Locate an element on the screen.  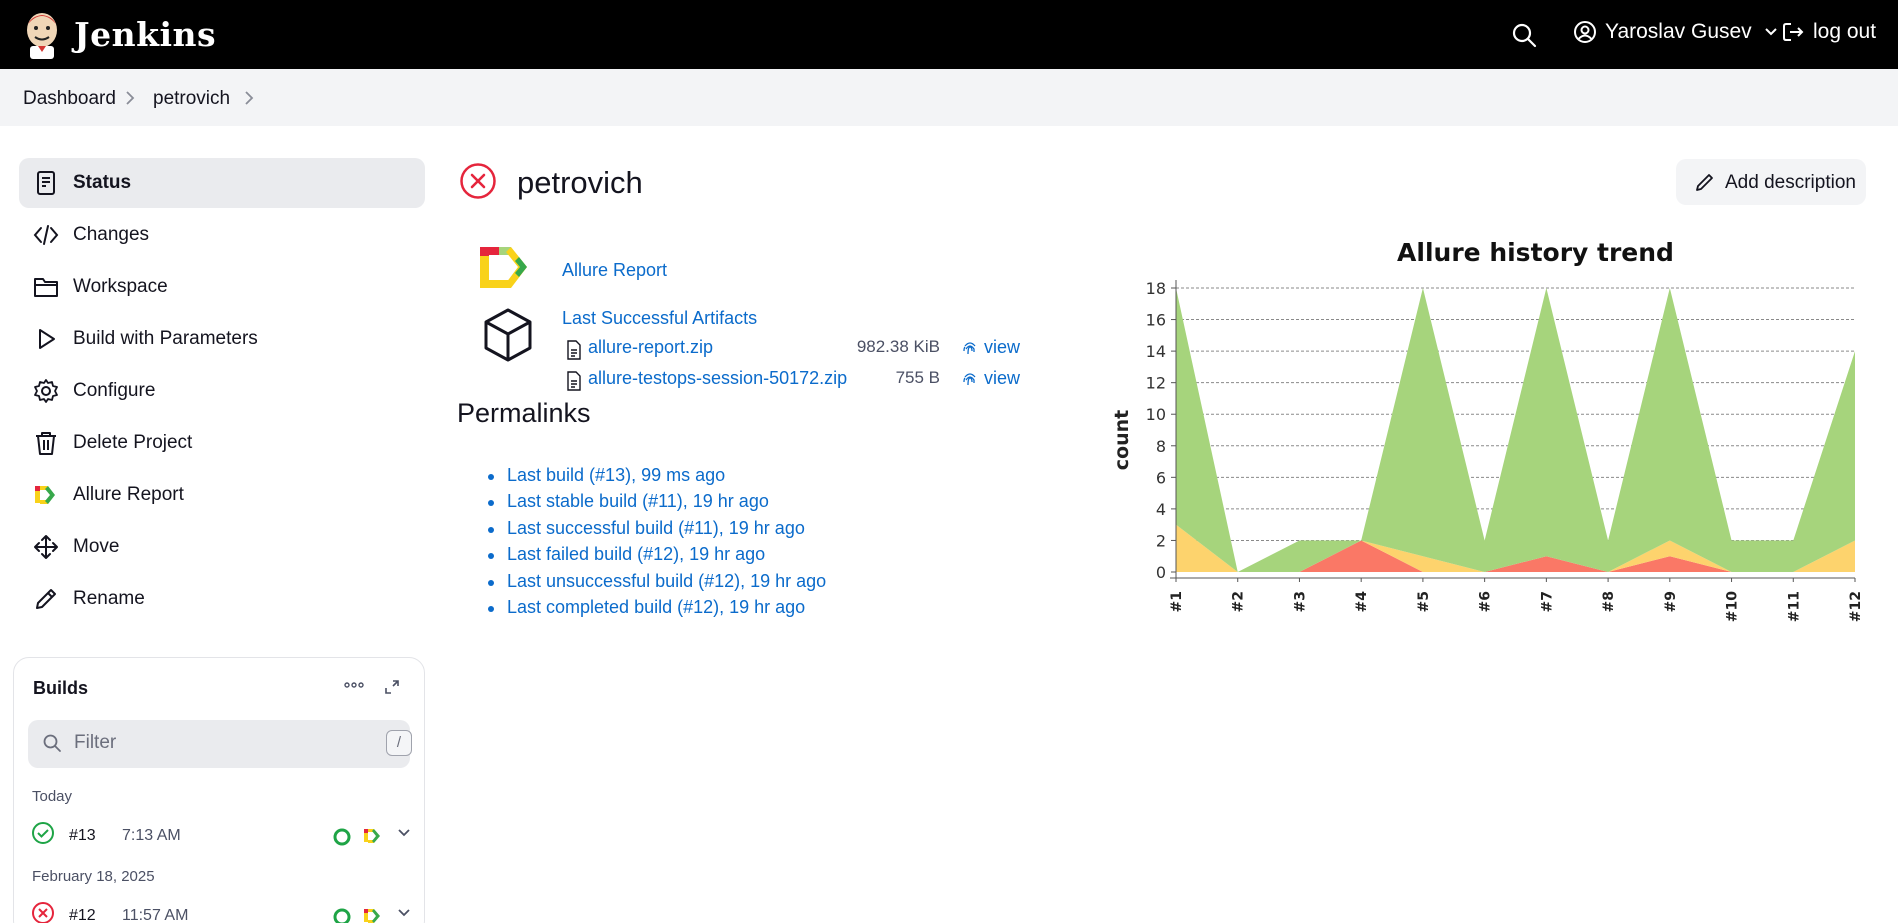
sidebar-item-changes: Changes is located at coordinates (222, 235).